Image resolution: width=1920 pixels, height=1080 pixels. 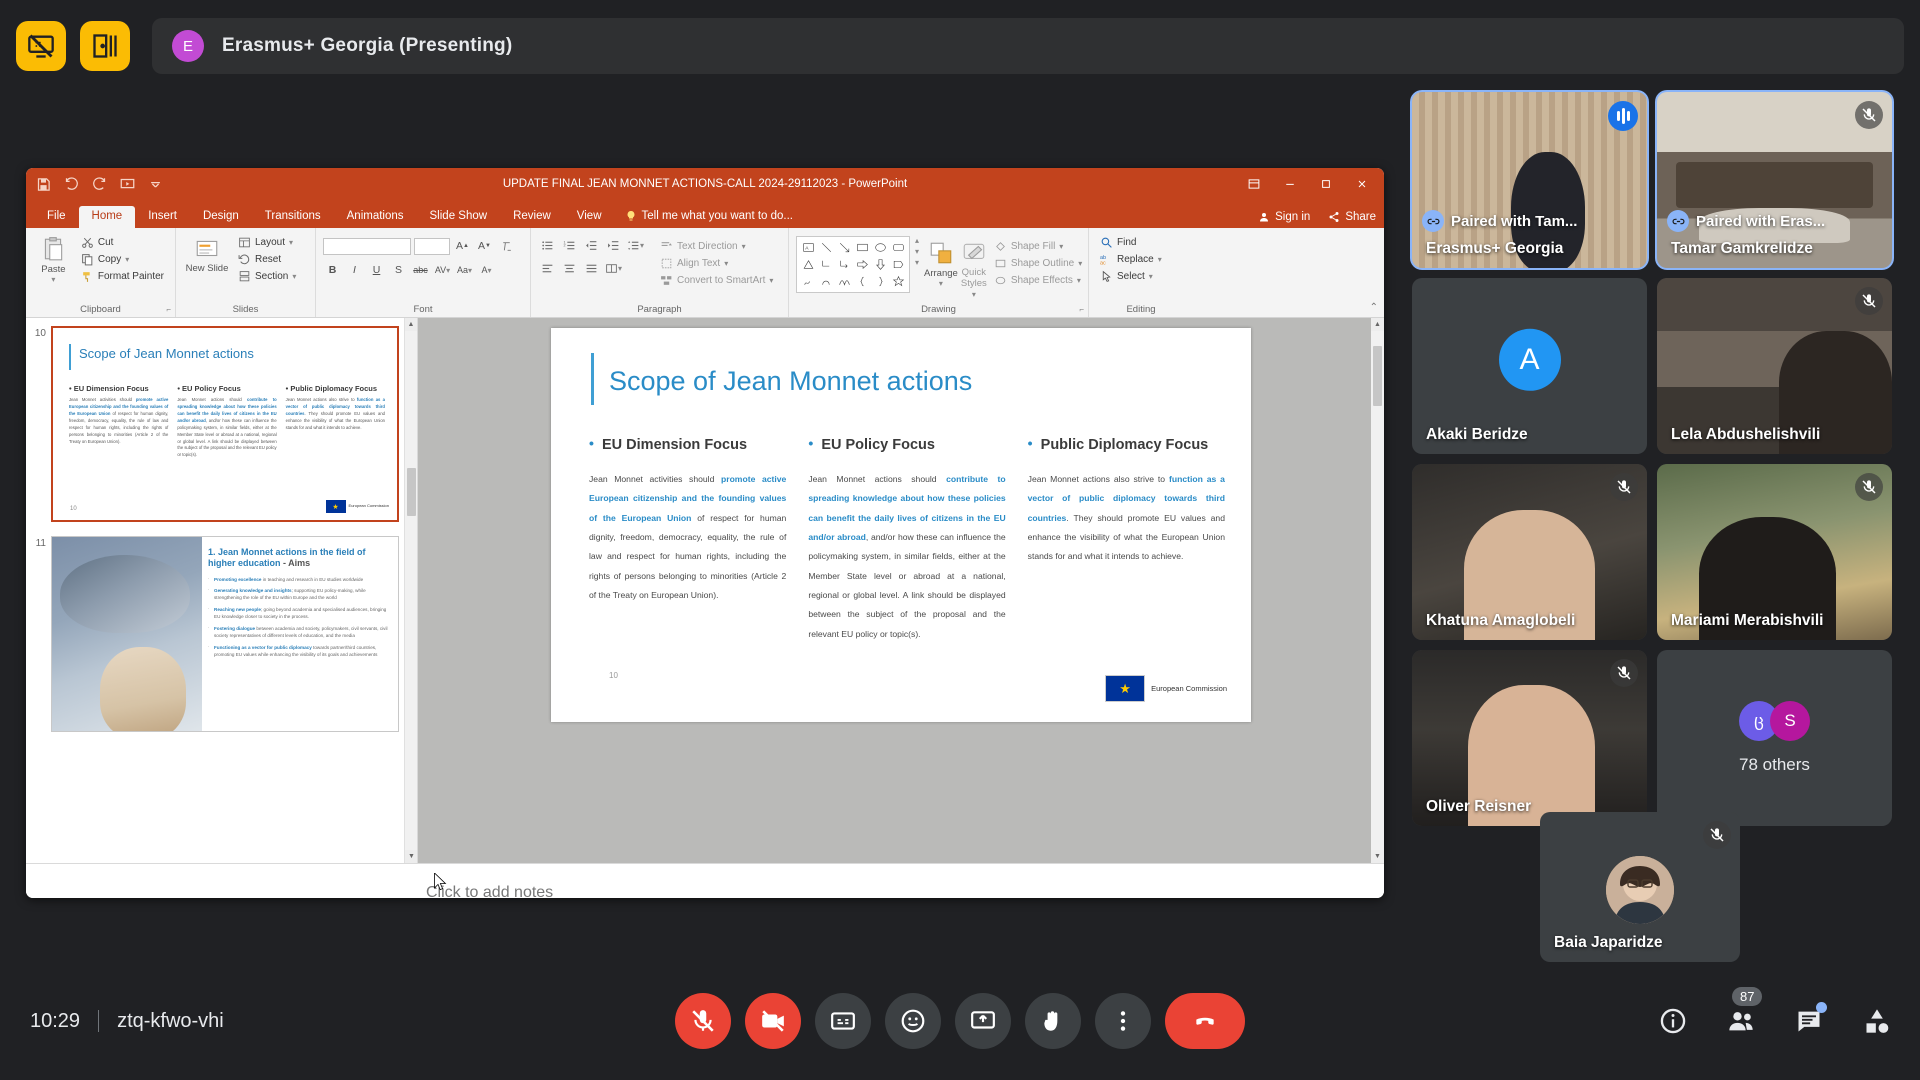 What do you see at coordinates (1529, 366) in the screenshot?
I see `participant-tile-akaki-beridze: A Akaki Beridze` at bounding box center [1529, 366].